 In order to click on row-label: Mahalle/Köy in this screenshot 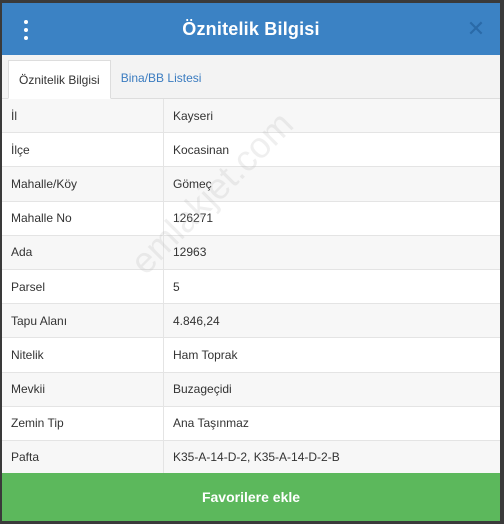, I will do `click(83, 184)`.